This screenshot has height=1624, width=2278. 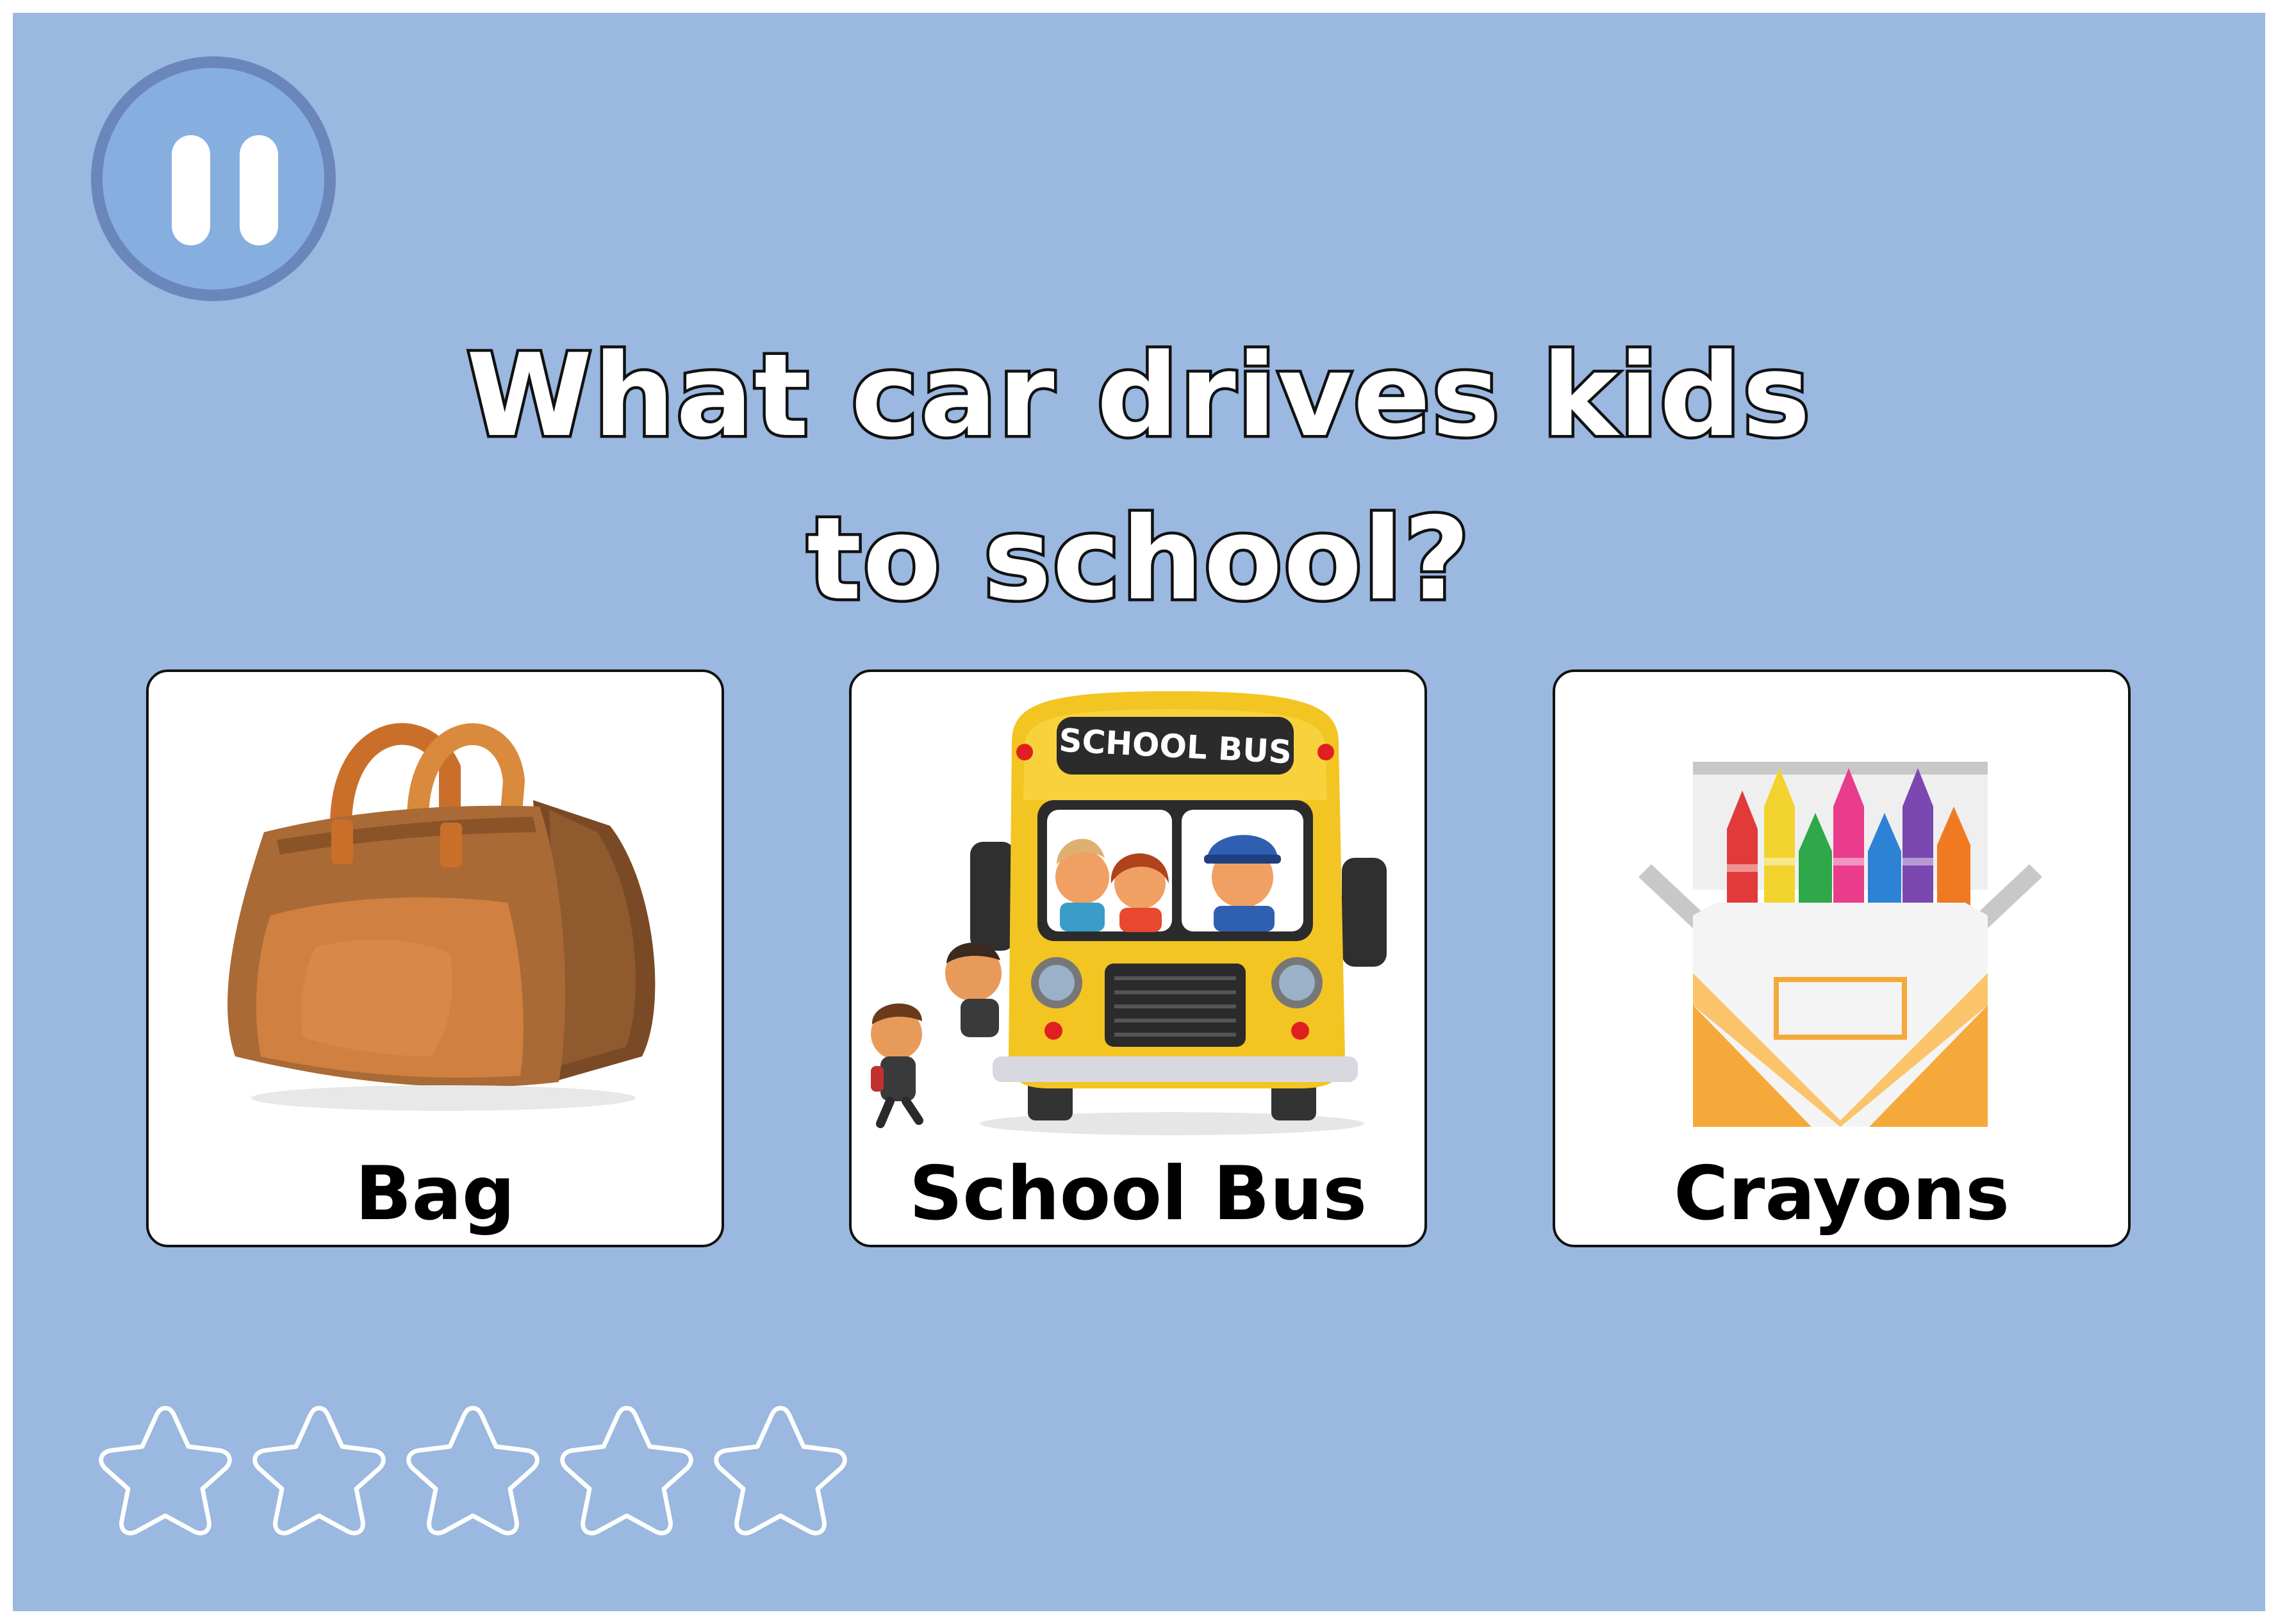 I want to click on answer-card-school-bus: SCHOOL BUS School Bus, so click(x=1138, y=958).